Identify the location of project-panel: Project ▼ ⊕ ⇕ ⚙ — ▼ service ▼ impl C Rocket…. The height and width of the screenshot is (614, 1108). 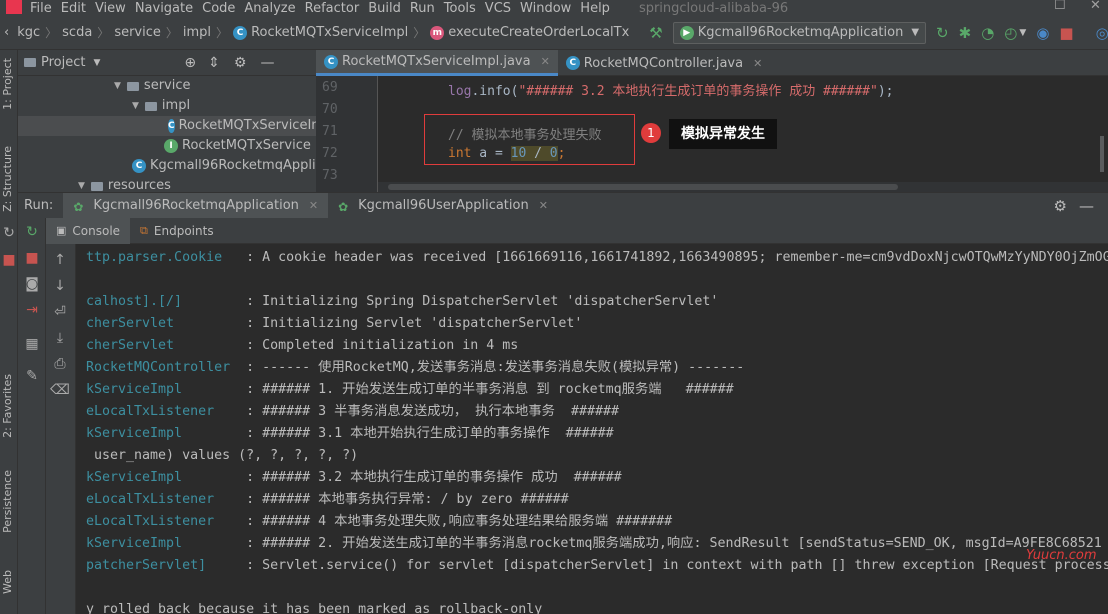
(167, 121).